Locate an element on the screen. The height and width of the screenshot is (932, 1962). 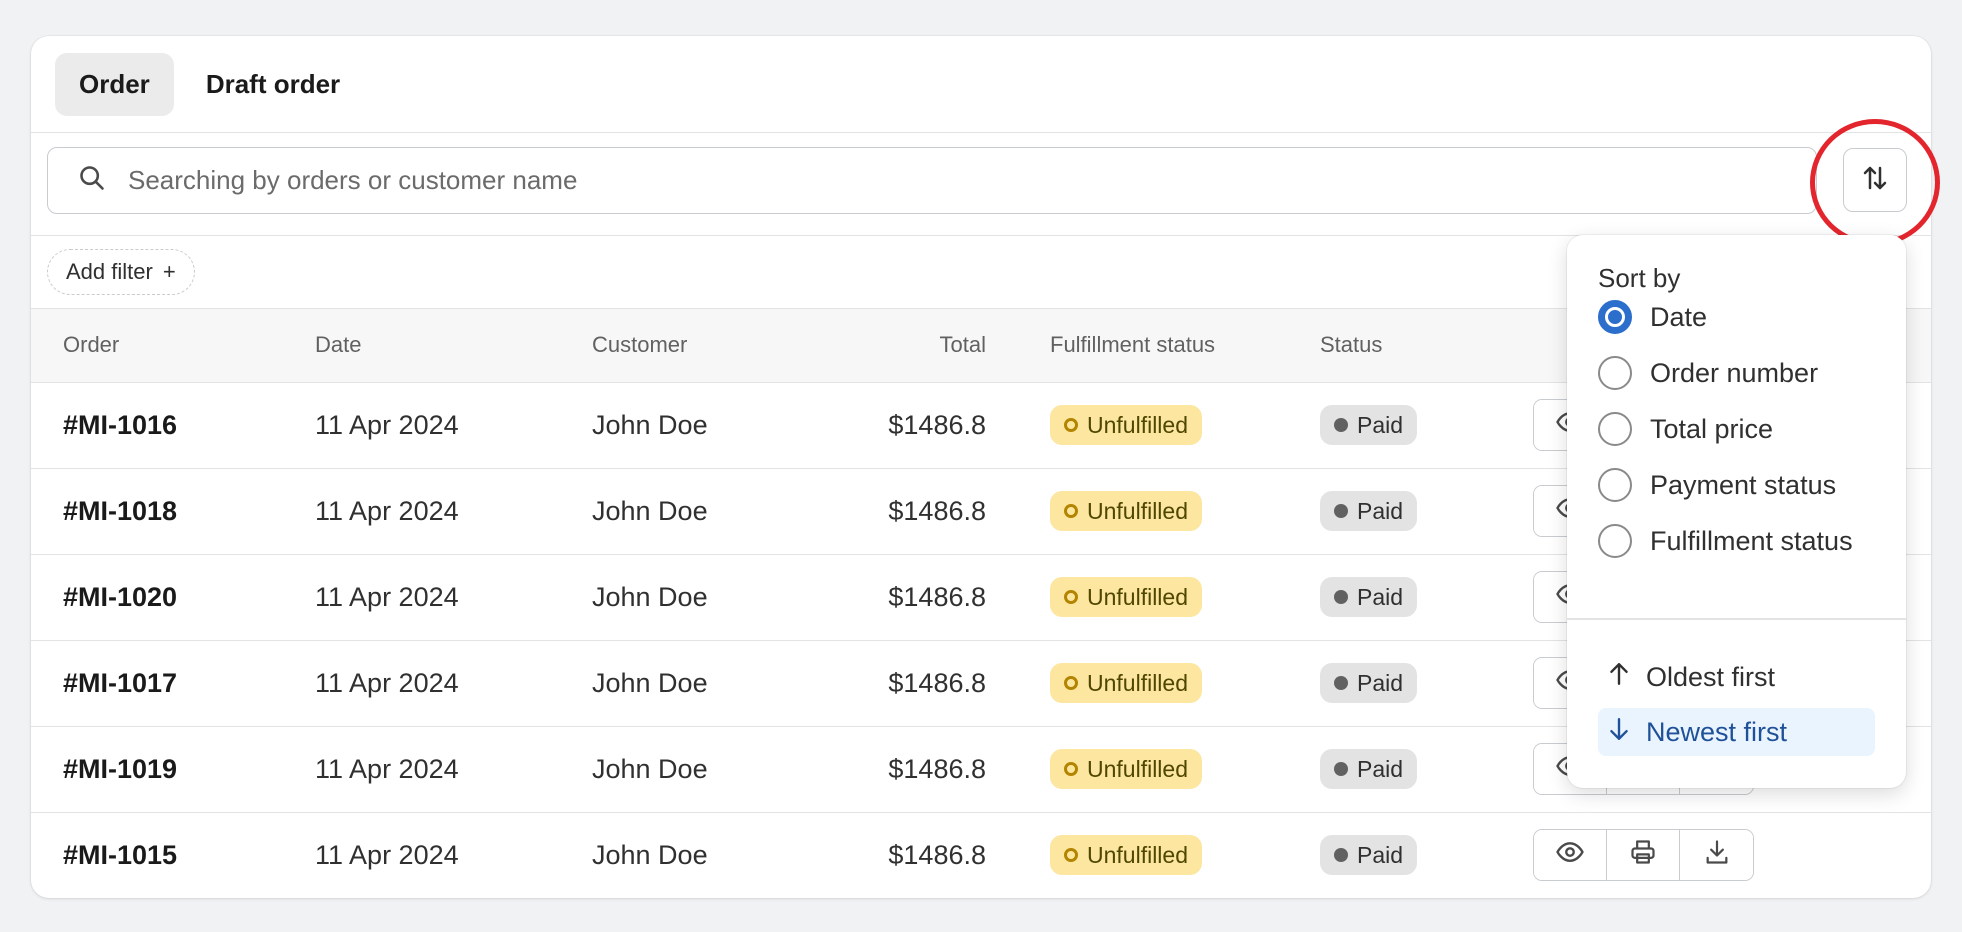
sort-option-label: Order number is located at coordinates (1734, 372).